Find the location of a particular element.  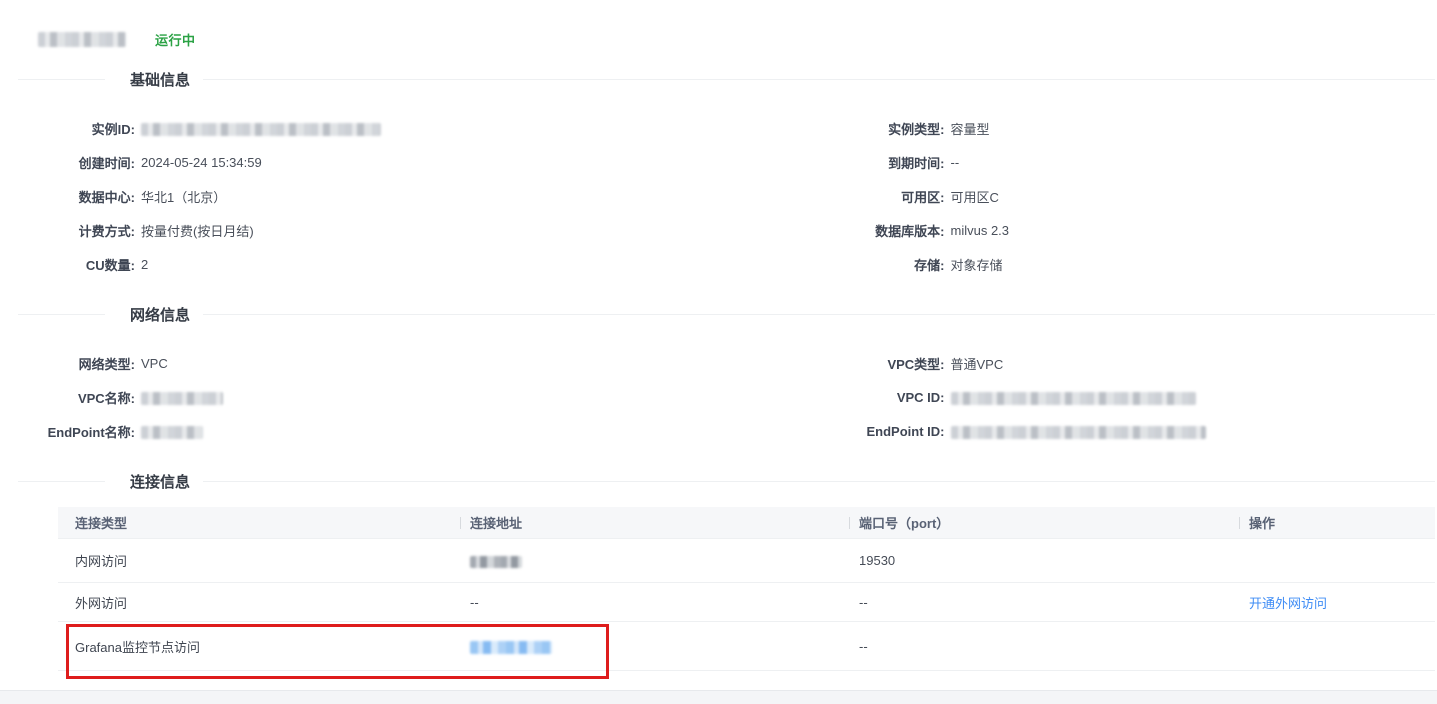

info-label: EndPoint ID: is located at coordinates (905, 431).